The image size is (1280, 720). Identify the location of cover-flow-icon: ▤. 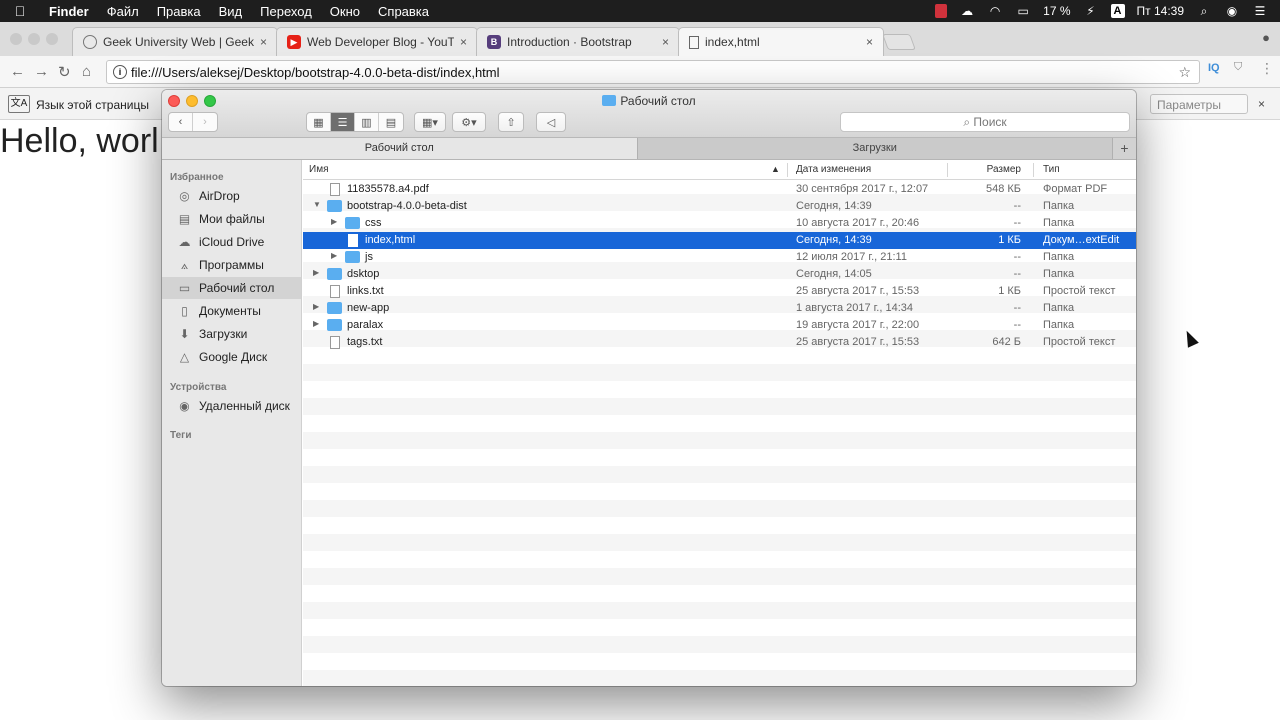
(391, 122).